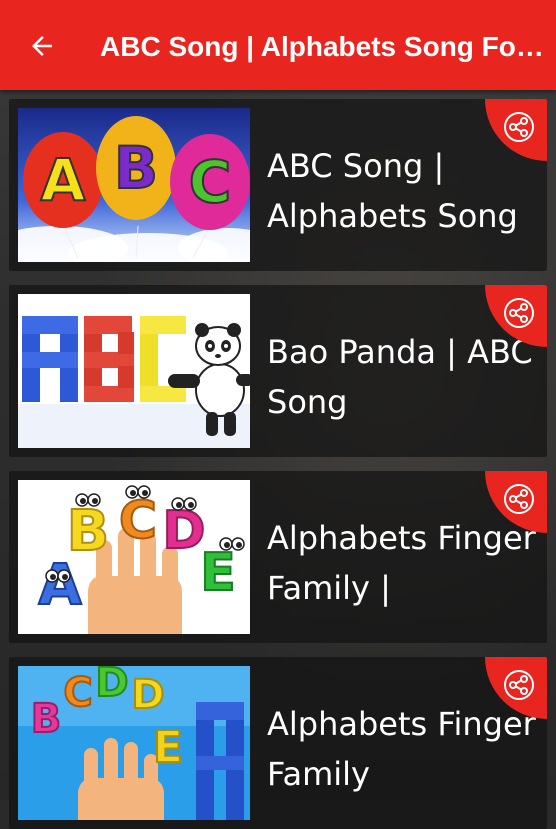  What do you see at coordinates (401, 749) in the screenshot?
I see `video-title: Alphabets Finger Family` at bounding box center [401, 749].